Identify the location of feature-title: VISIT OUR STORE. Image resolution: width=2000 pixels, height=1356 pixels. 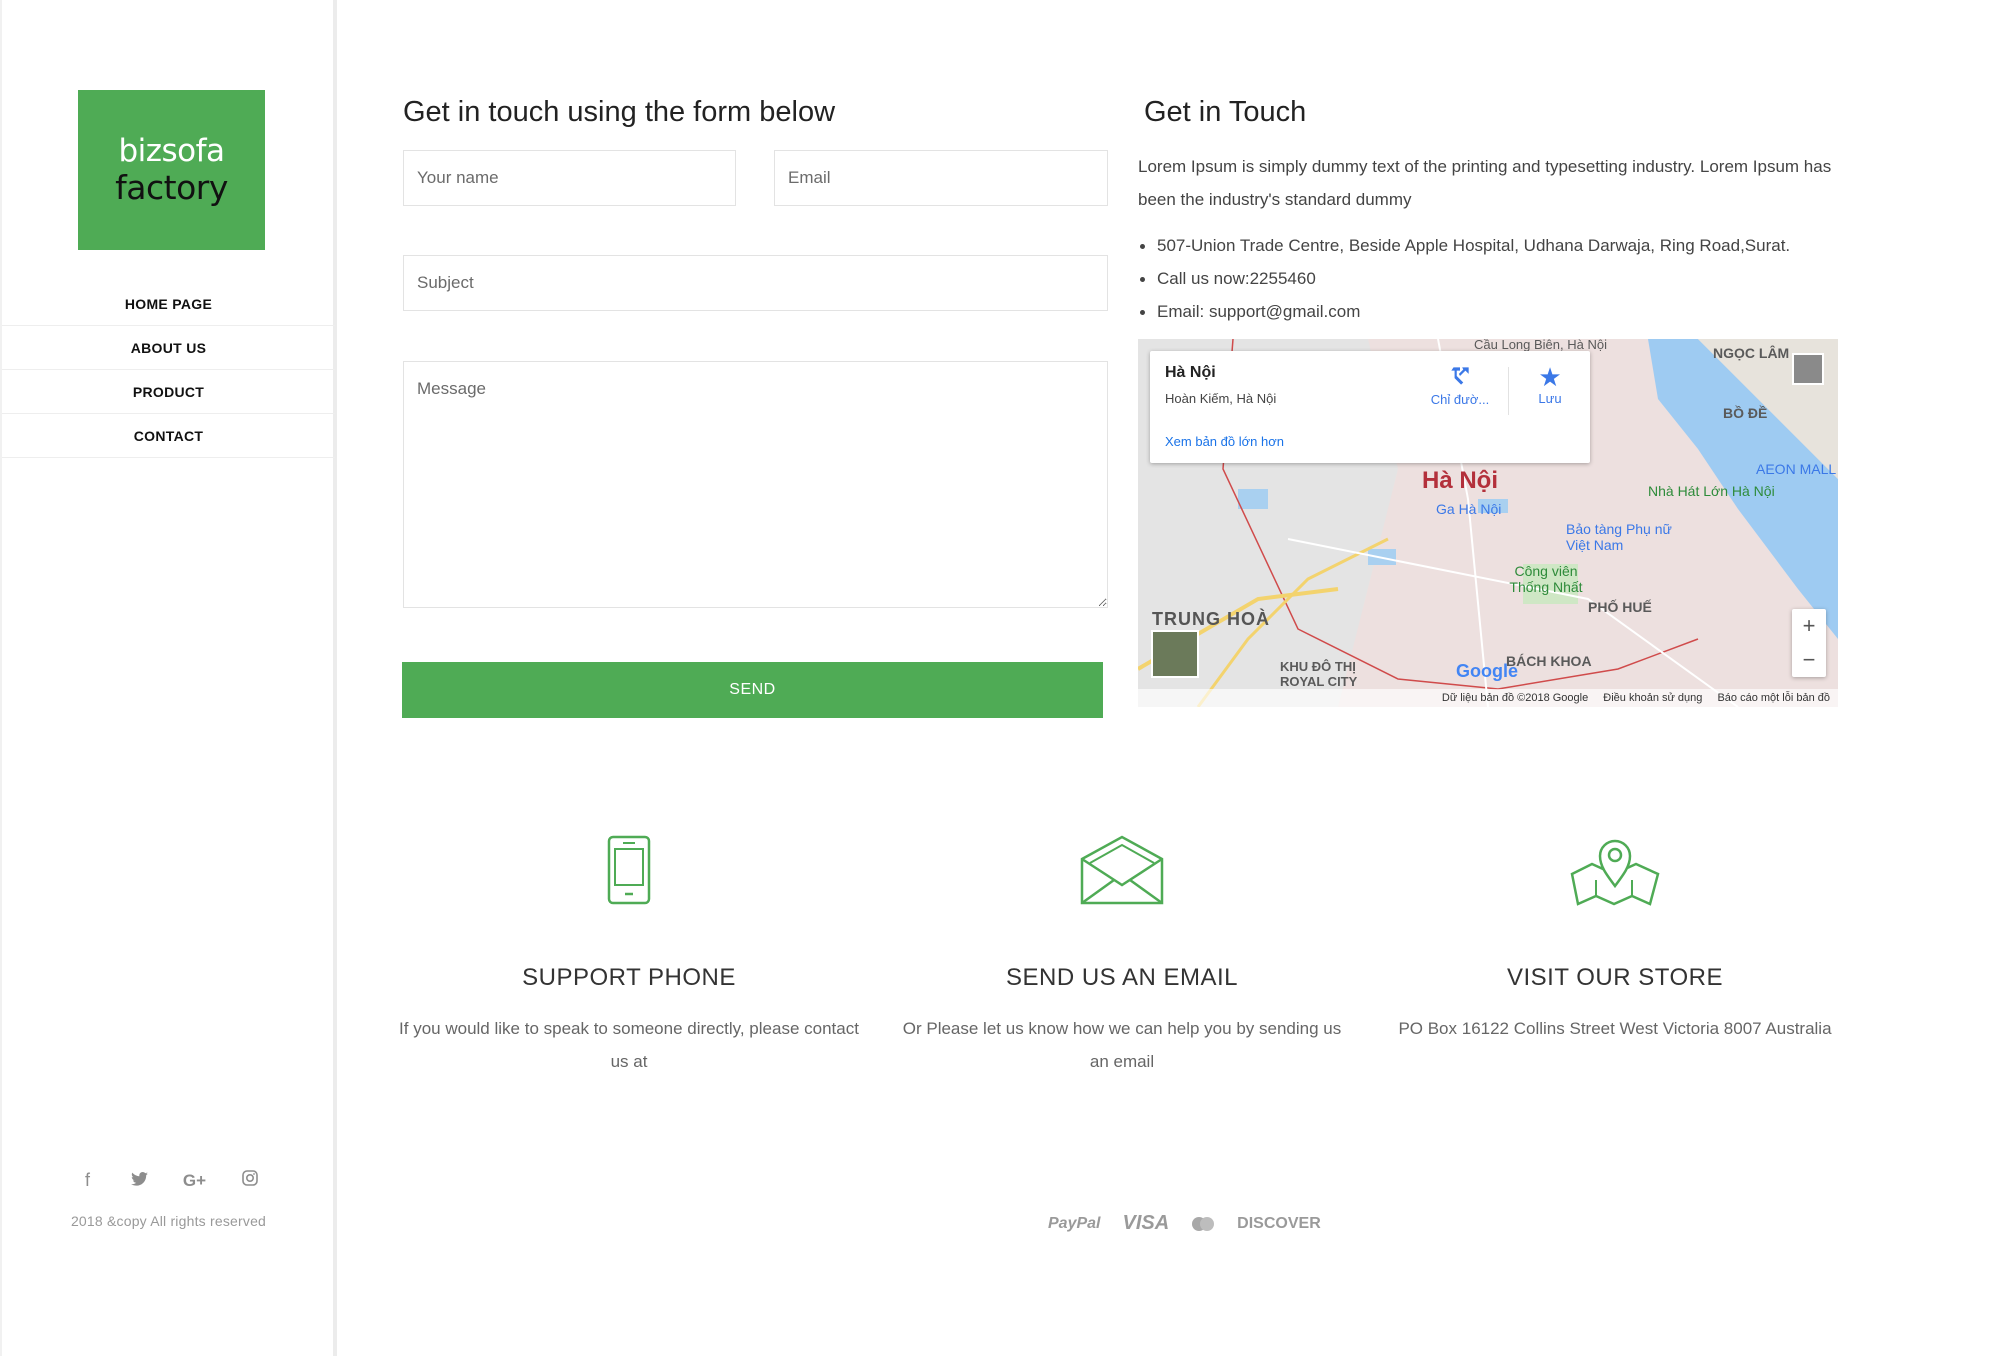
(1615, 977).